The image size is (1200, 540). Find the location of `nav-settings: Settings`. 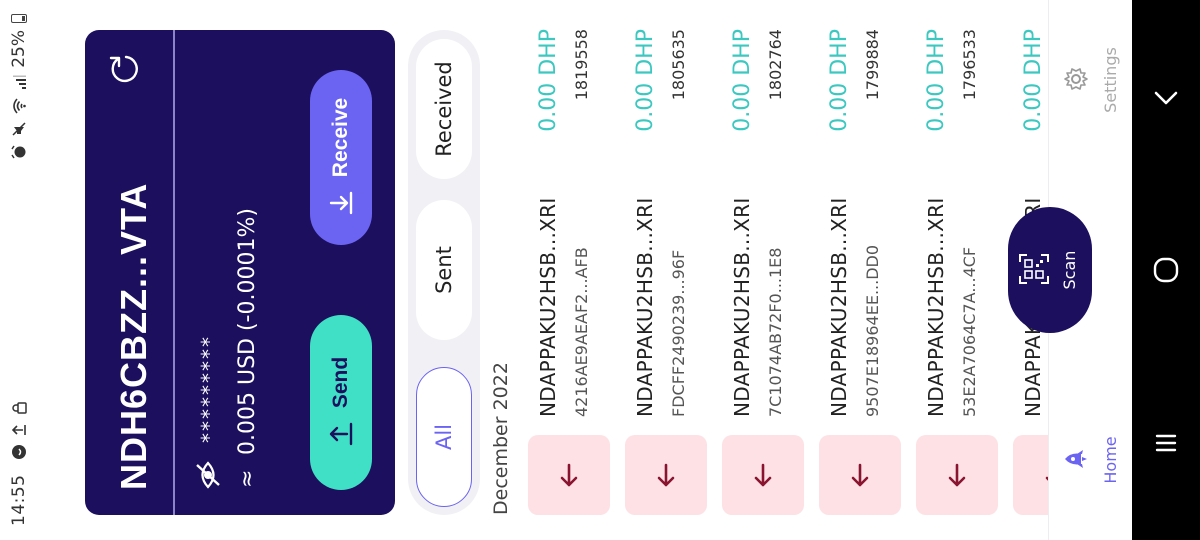

nav-settings: Settings is located at coordinates (1094, 80).